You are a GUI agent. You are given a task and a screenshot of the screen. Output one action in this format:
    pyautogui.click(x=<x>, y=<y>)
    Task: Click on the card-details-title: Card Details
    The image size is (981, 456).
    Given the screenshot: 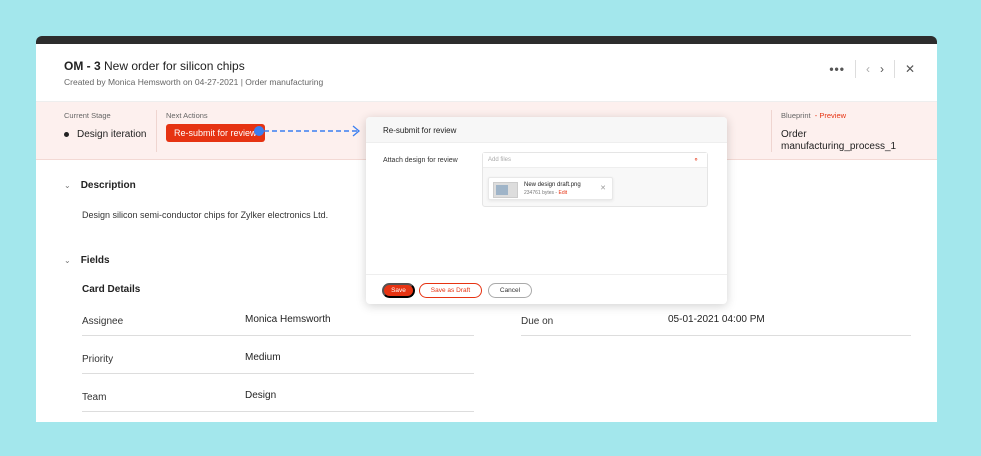 What is the action you would take?
    pyautogui.click(x=111, y=289)
    